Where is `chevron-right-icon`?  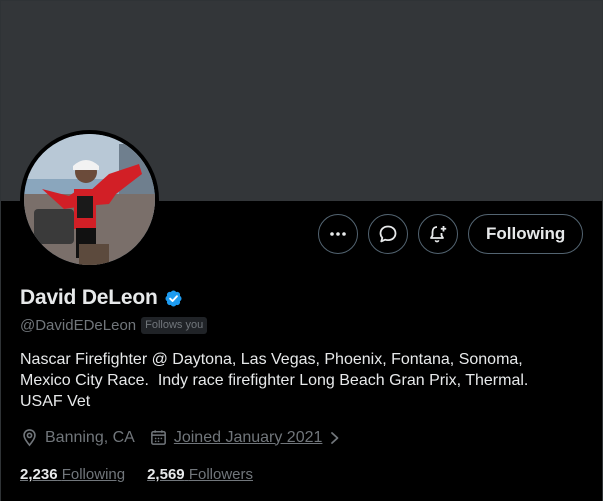 chevron-right-icon is located at coordinates (335, 437).